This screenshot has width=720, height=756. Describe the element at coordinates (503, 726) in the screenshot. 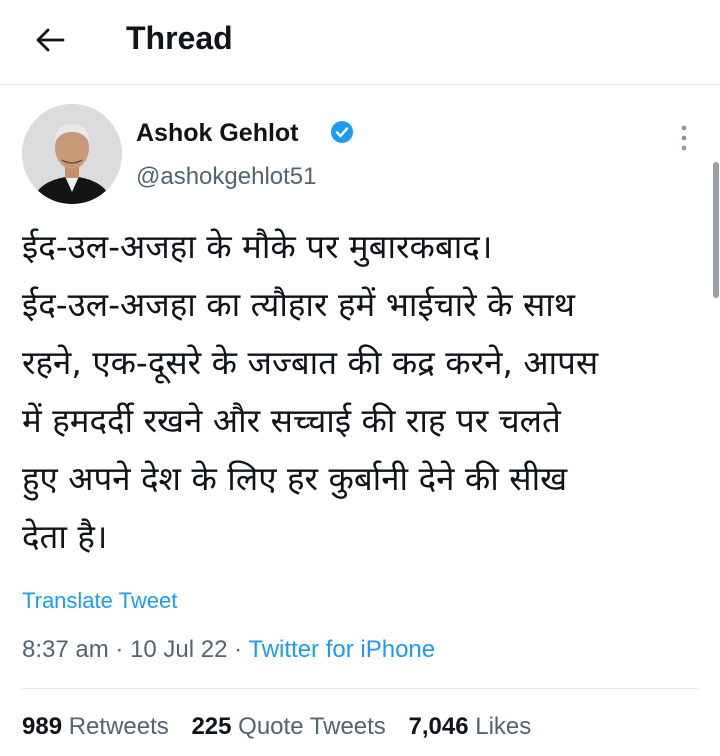

I see `likes-label: Likes` at that location.